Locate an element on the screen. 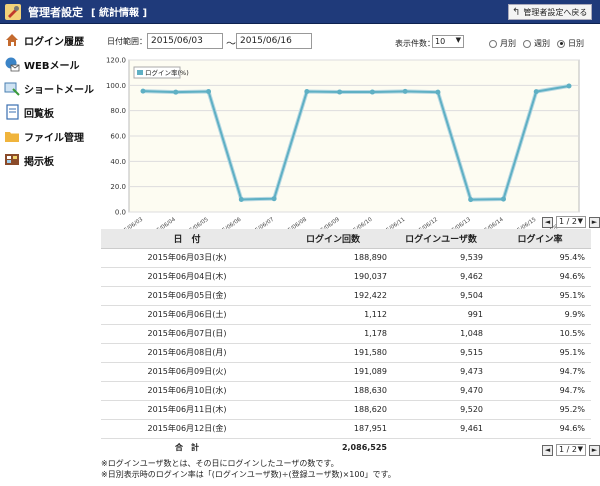 The width and height of the screenshot is (600, 486). y-tick-label: 40.0 is located at coordinates (118, 162).